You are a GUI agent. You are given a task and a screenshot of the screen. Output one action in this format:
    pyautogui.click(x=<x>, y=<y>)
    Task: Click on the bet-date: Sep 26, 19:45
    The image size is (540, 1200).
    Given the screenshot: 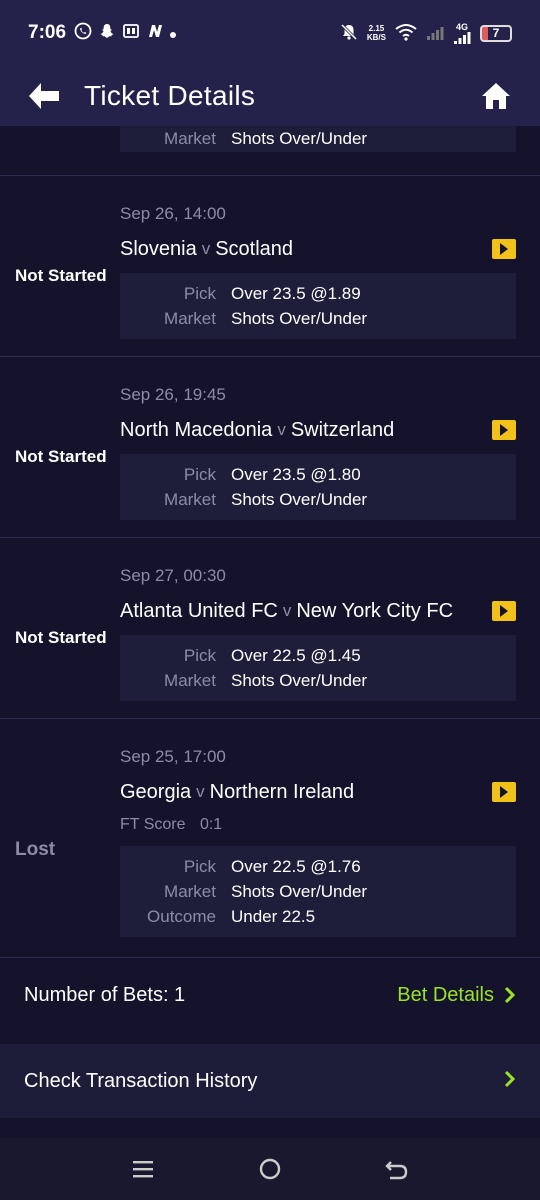 What is the action you would take?
    pyautogui.click(x=173, y=394)
    